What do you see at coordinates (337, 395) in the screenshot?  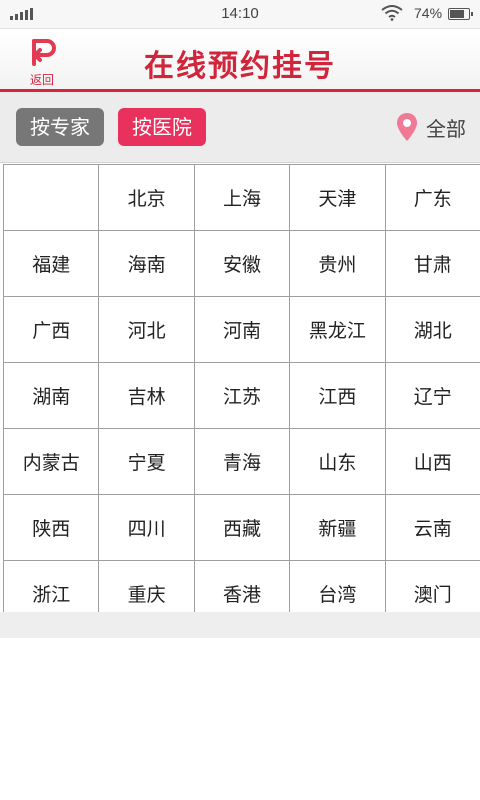 I see `region-cell: 江西` at bounding box center [337, 395].